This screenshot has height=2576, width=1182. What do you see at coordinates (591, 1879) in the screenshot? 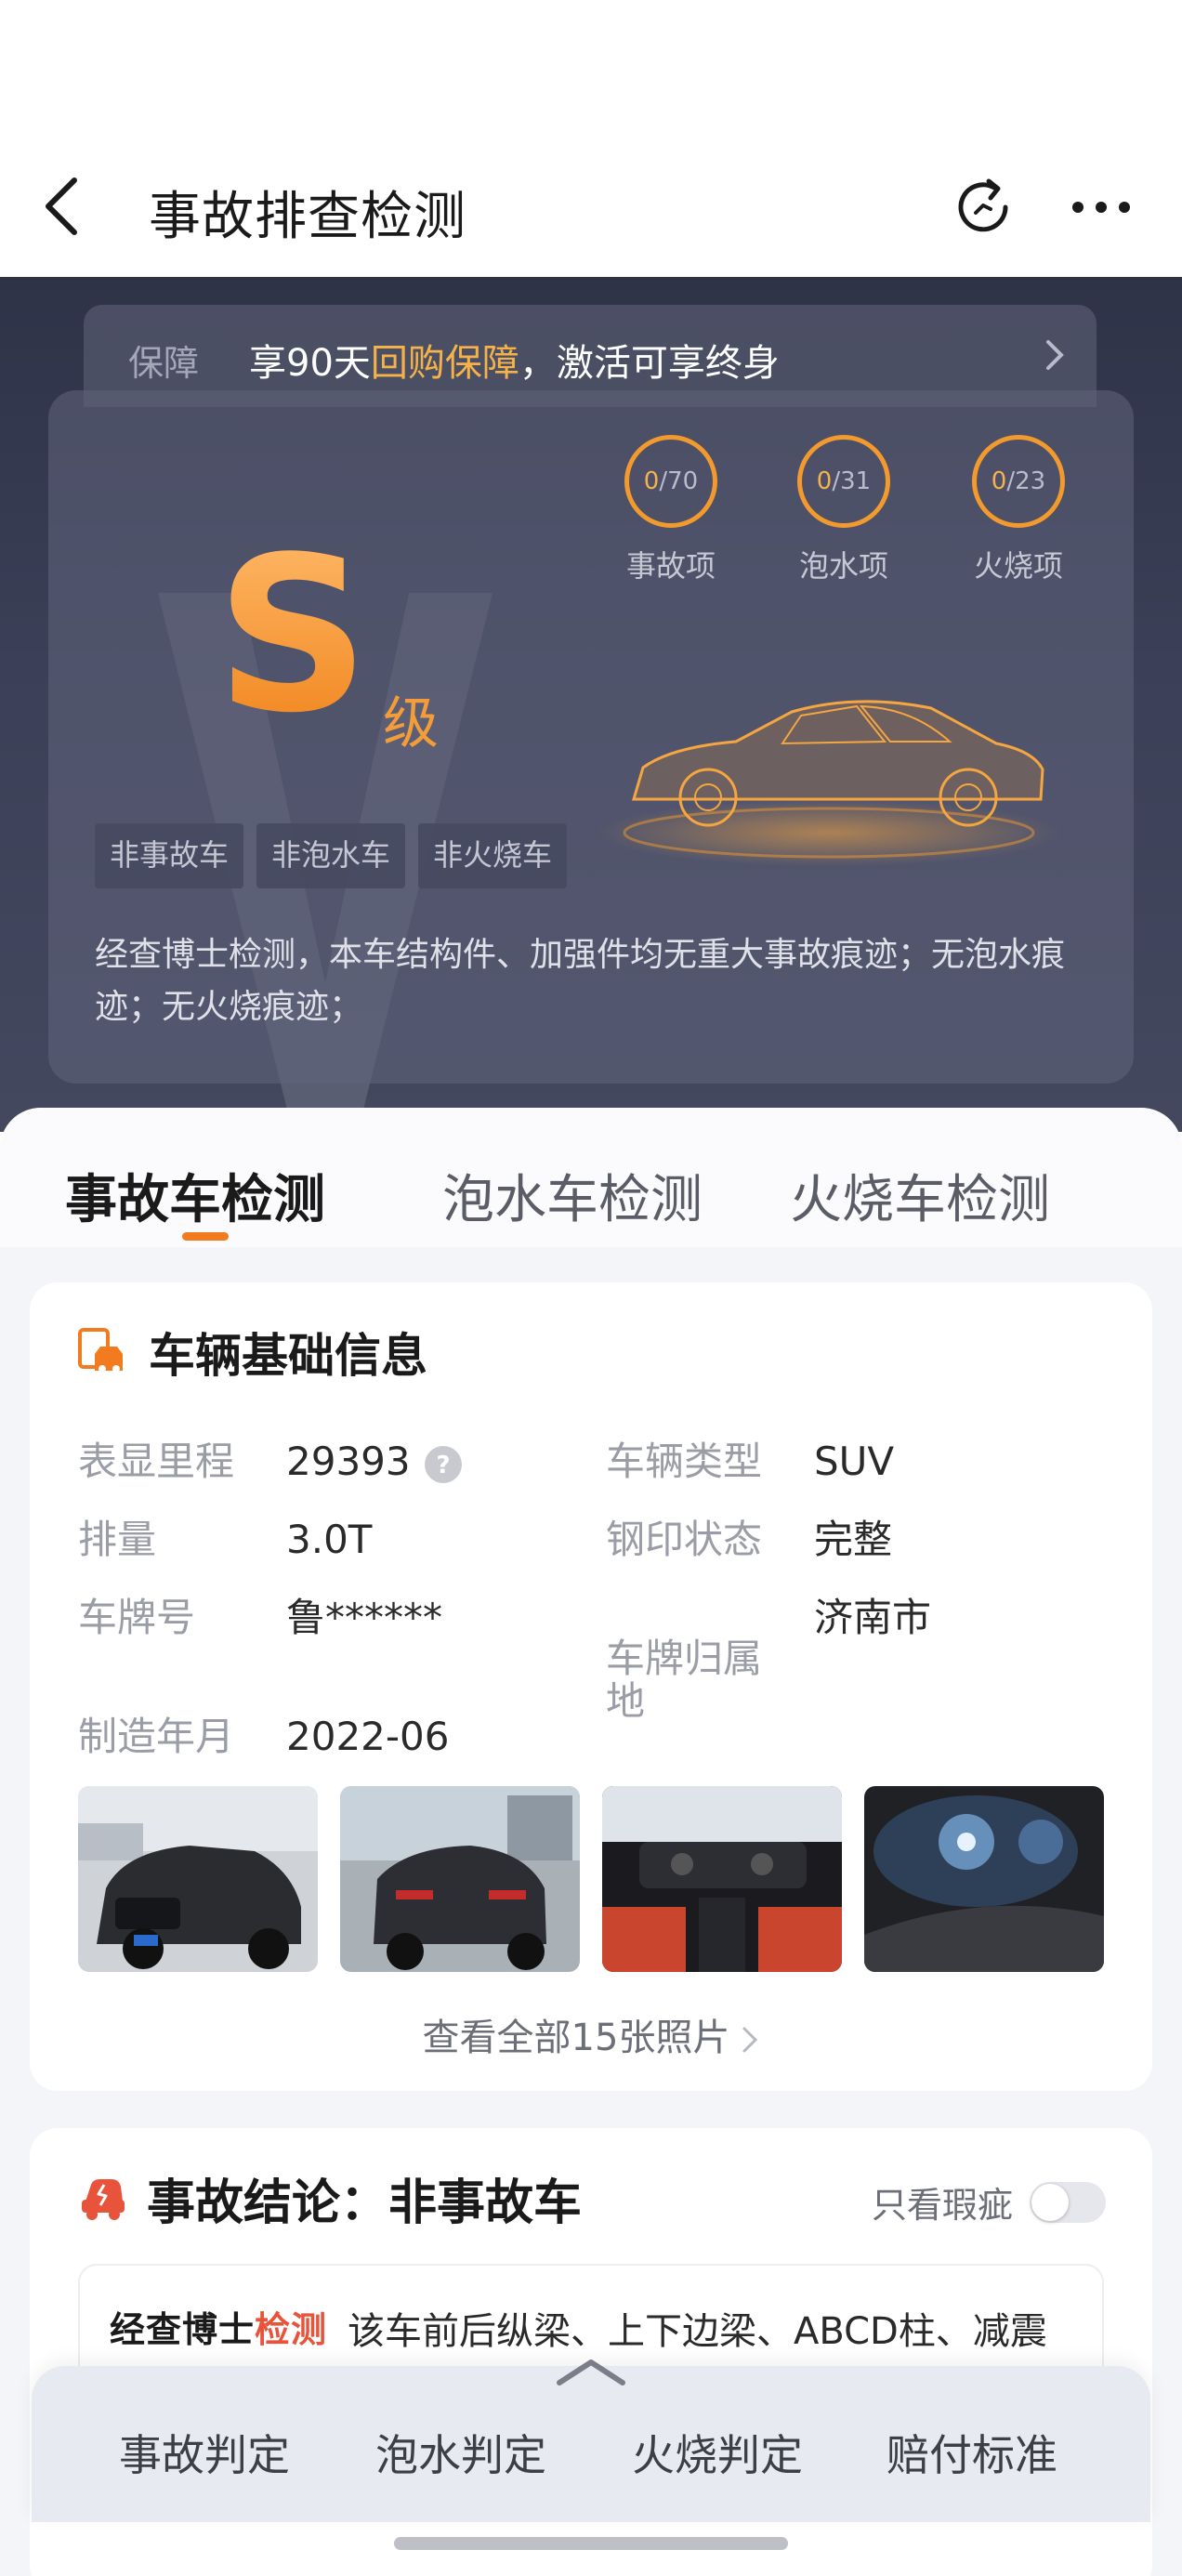
I see `vehicle-photos` at bounding box center [591, 1879].